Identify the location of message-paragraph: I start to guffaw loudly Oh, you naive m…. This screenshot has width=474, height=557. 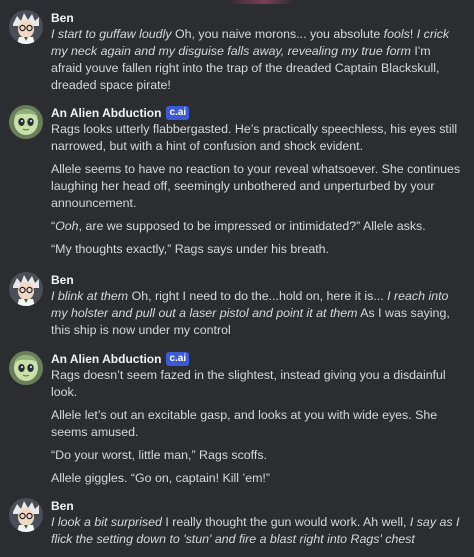
(257, 60).